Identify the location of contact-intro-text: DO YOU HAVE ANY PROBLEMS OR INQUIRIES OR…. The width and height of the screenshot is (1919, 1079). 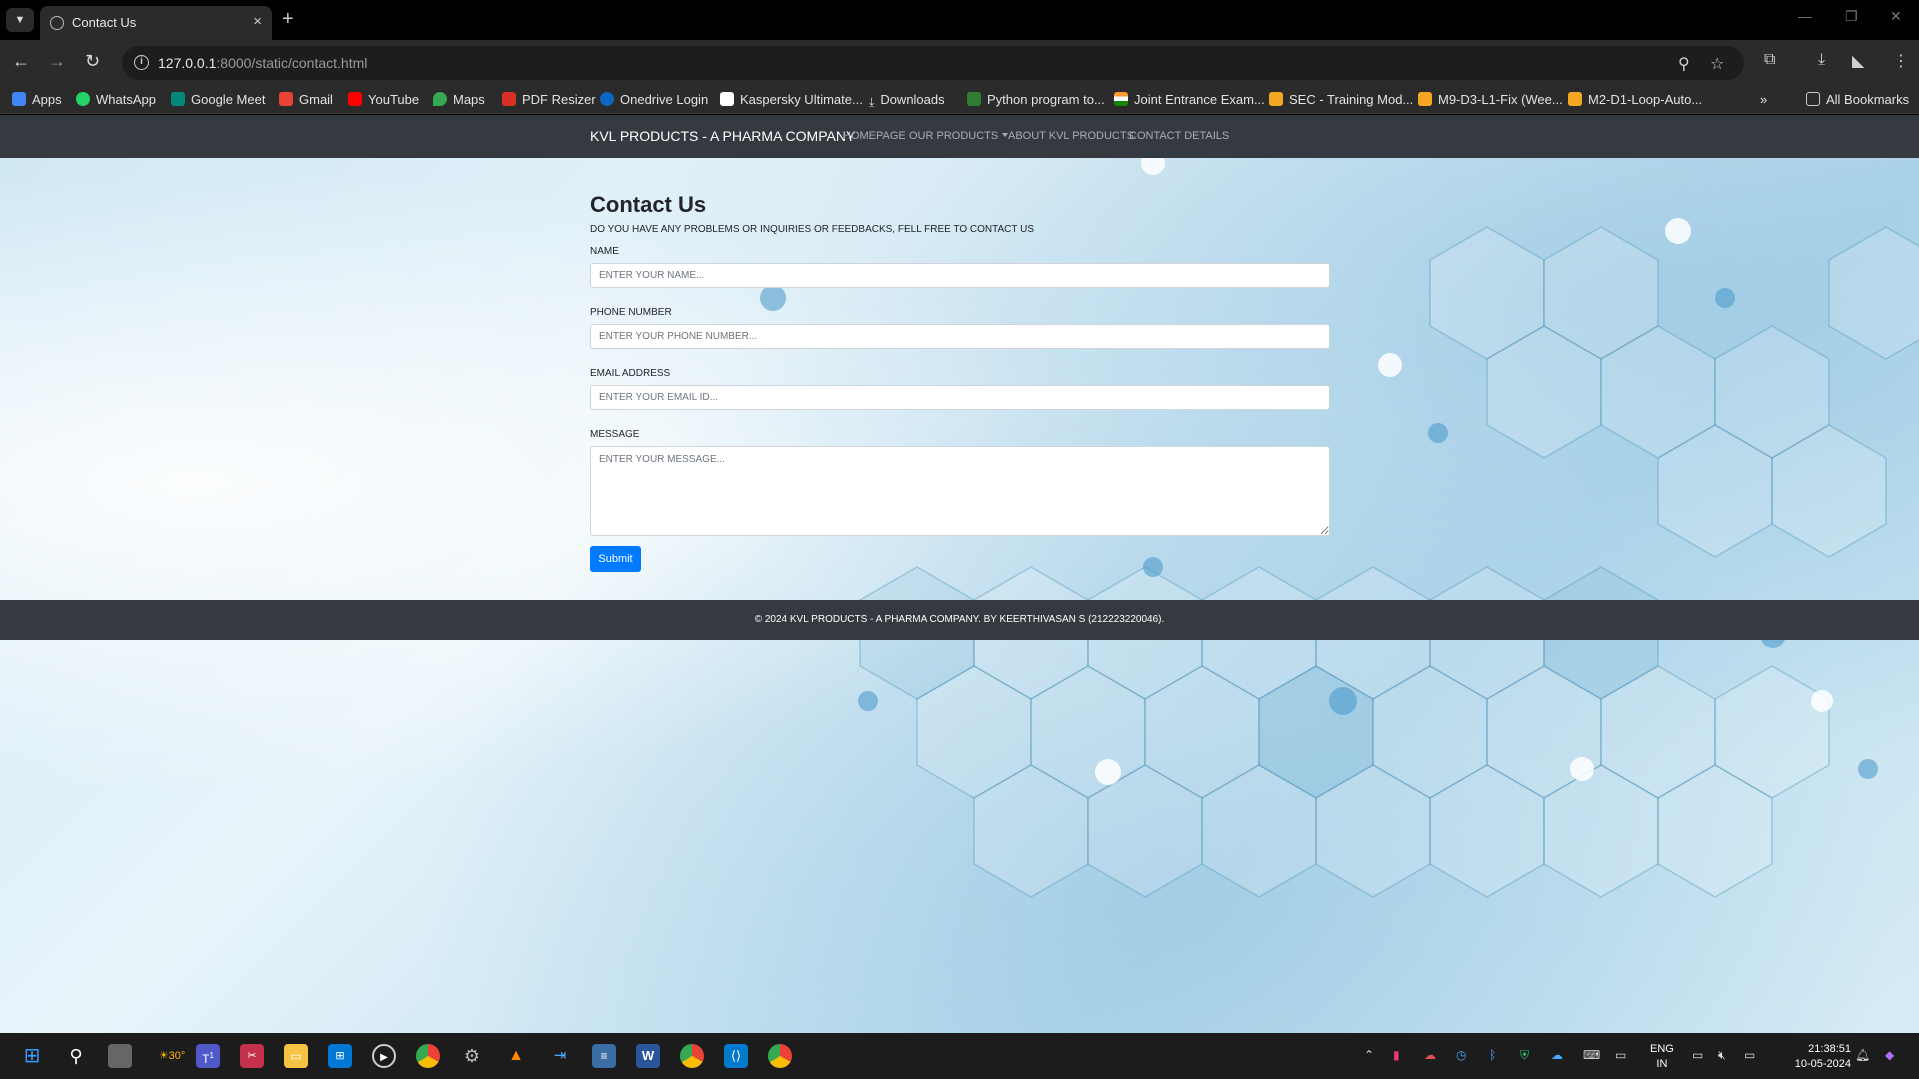
(812, 229).